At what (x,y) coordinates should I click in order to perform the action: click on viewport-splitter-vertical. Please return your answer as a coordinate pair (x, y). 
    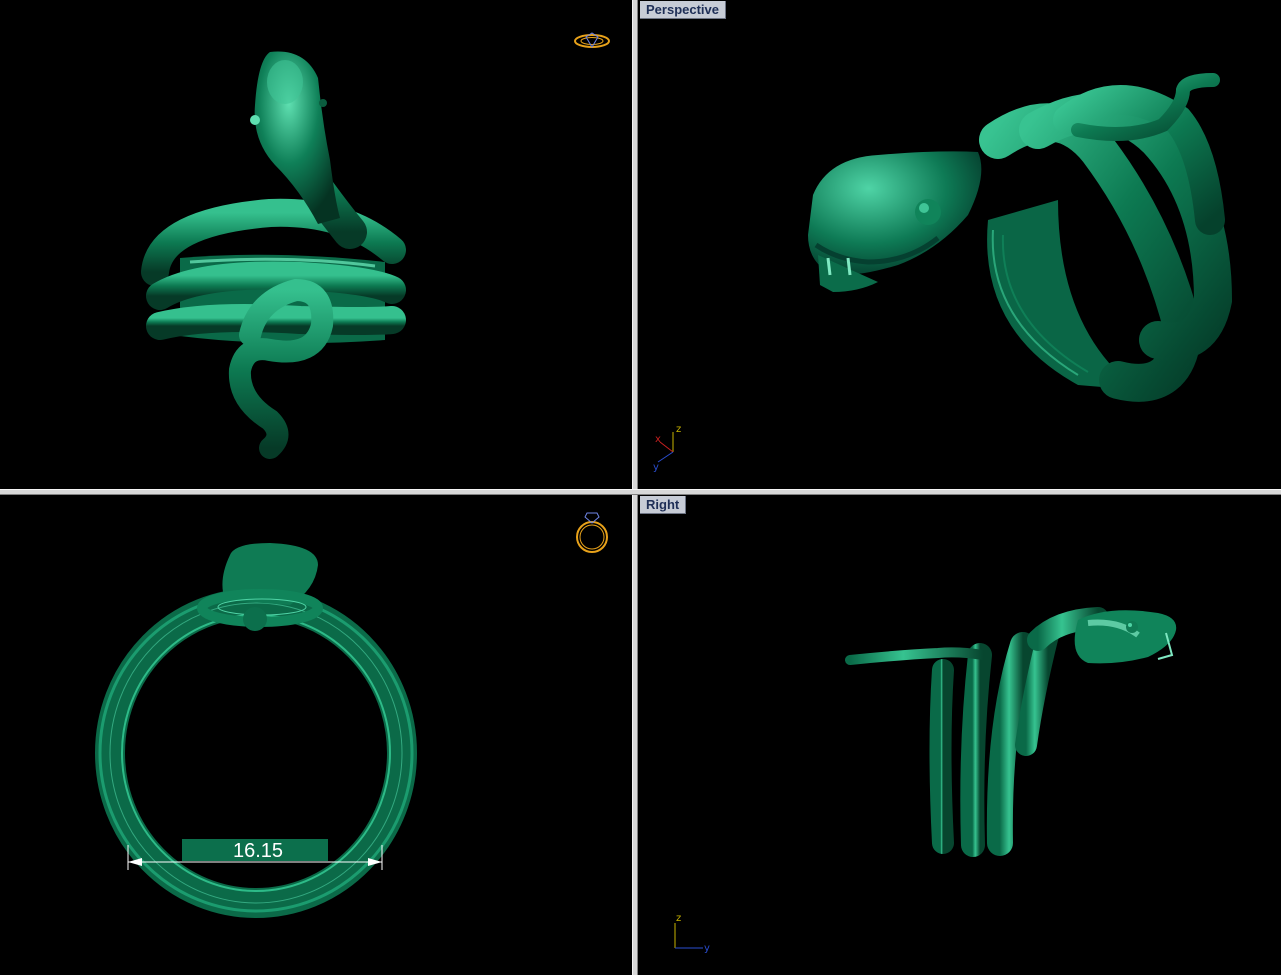
    Looking at the image, I should click on (635, 487).